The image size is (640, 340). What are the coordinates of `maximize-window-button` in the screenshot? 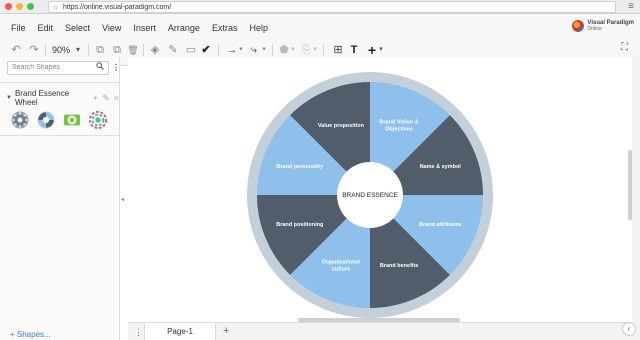 It's located at (30, 6).